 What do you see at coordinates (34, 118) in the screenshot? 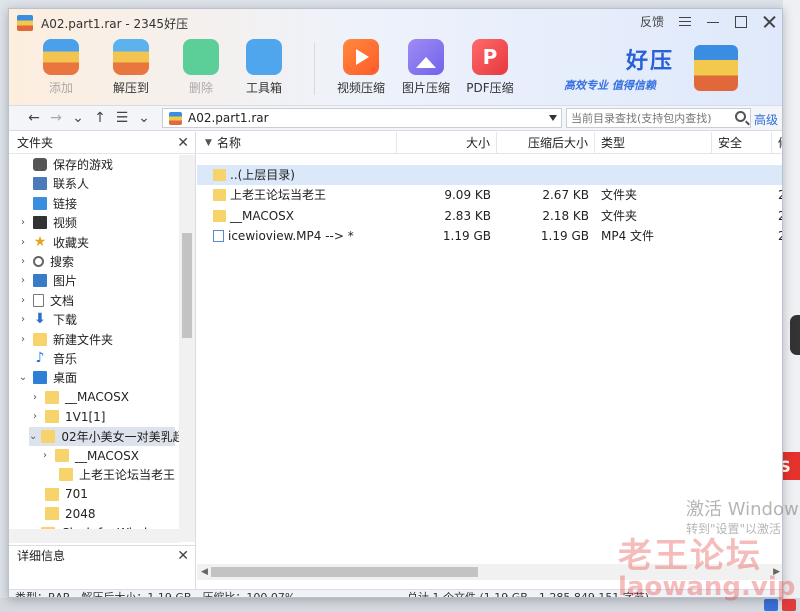
I see `back-arrow-icon: ←` at bounding box center [34, 118].